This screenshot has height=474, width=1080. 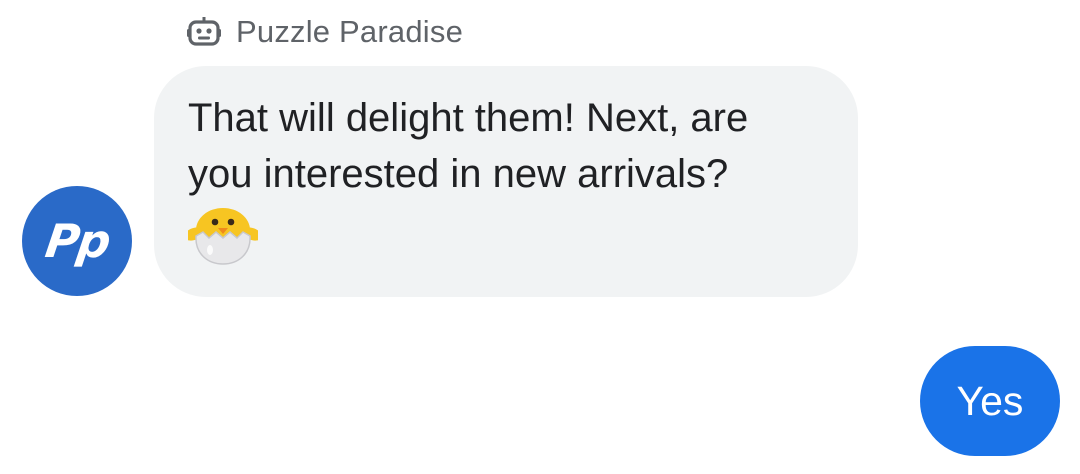 I want to click on hatching-chick-emoji, so click(x=223, y=234).